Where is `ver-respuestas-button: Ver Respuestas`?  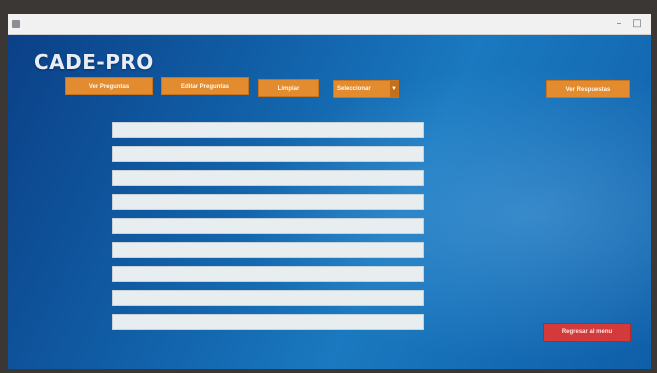 ver-respuestas-button: Ver Respuestas is located at coordinates (588, 89).